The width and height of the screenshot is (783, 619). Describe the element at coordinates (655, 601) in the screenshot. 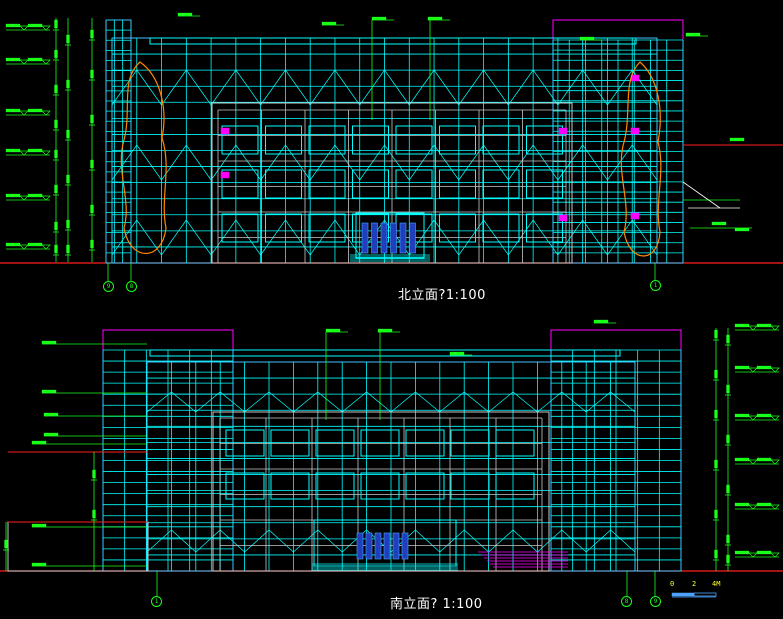

I see `axis-tag-south-9: 9` at that location.